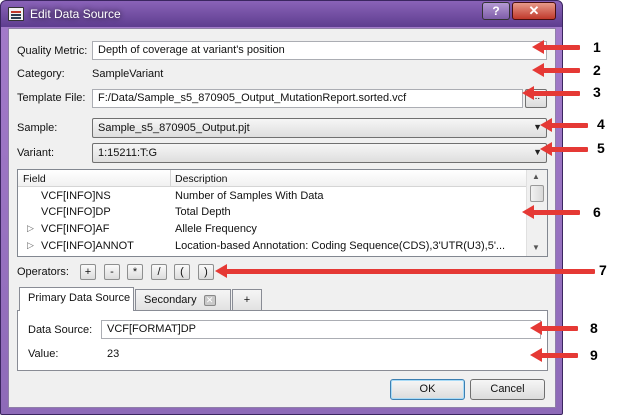 The height and width of the screenshot is (415, 620). Describe the element at coordinates (597, 70) in the screenshot. I see `annotation-number-2: 2` at that location.